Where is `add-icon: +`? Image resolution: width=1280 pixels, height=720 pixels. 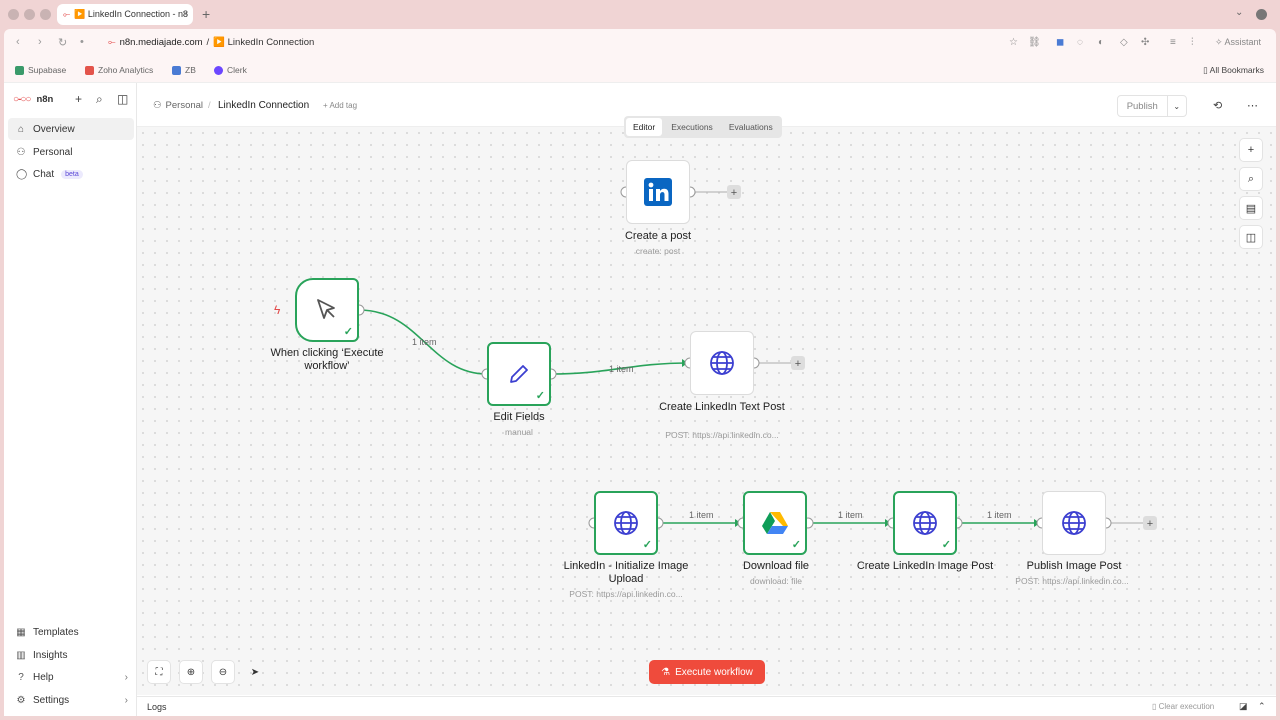
add-icon: + is located at coordinates (78, 99).